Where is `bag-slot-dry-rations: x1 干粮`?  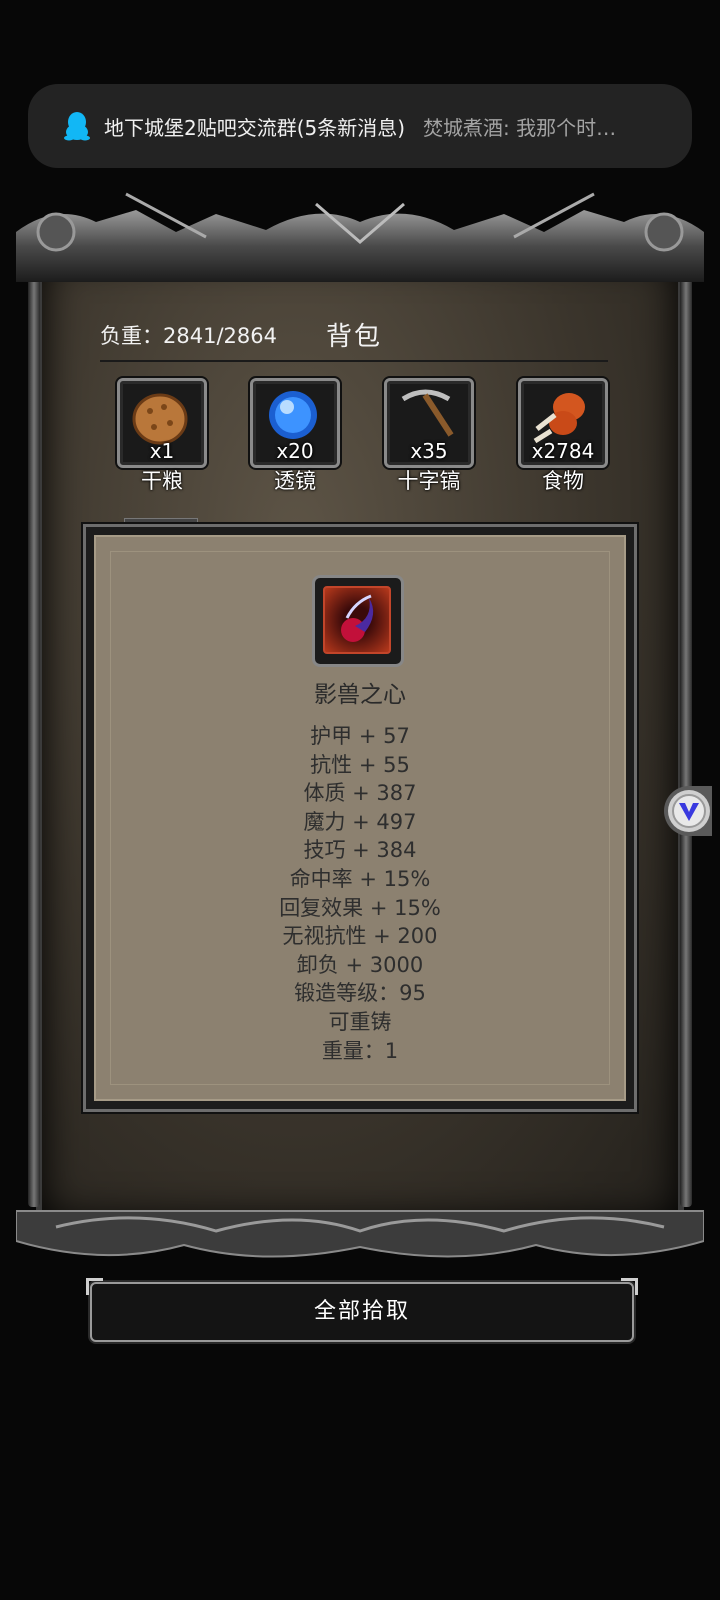 bag-slot-dry-rations: x1 干粮 is located at coordinates (162, 435).